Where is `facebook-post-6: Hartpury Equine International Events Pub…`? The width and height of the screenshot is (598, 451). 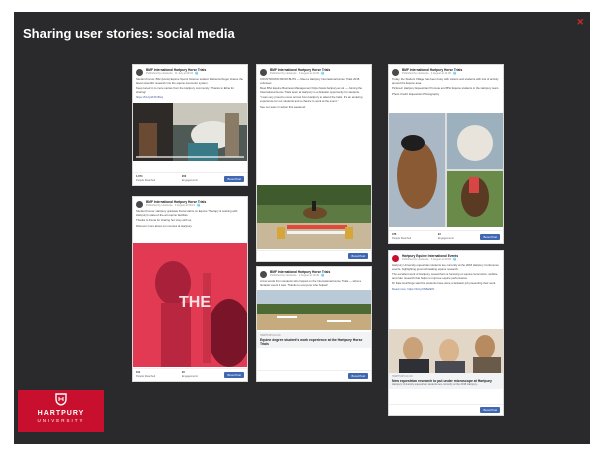
facebook-post-6: Hartpury Equine International Events Pub… is located at coordinates (446, 333).